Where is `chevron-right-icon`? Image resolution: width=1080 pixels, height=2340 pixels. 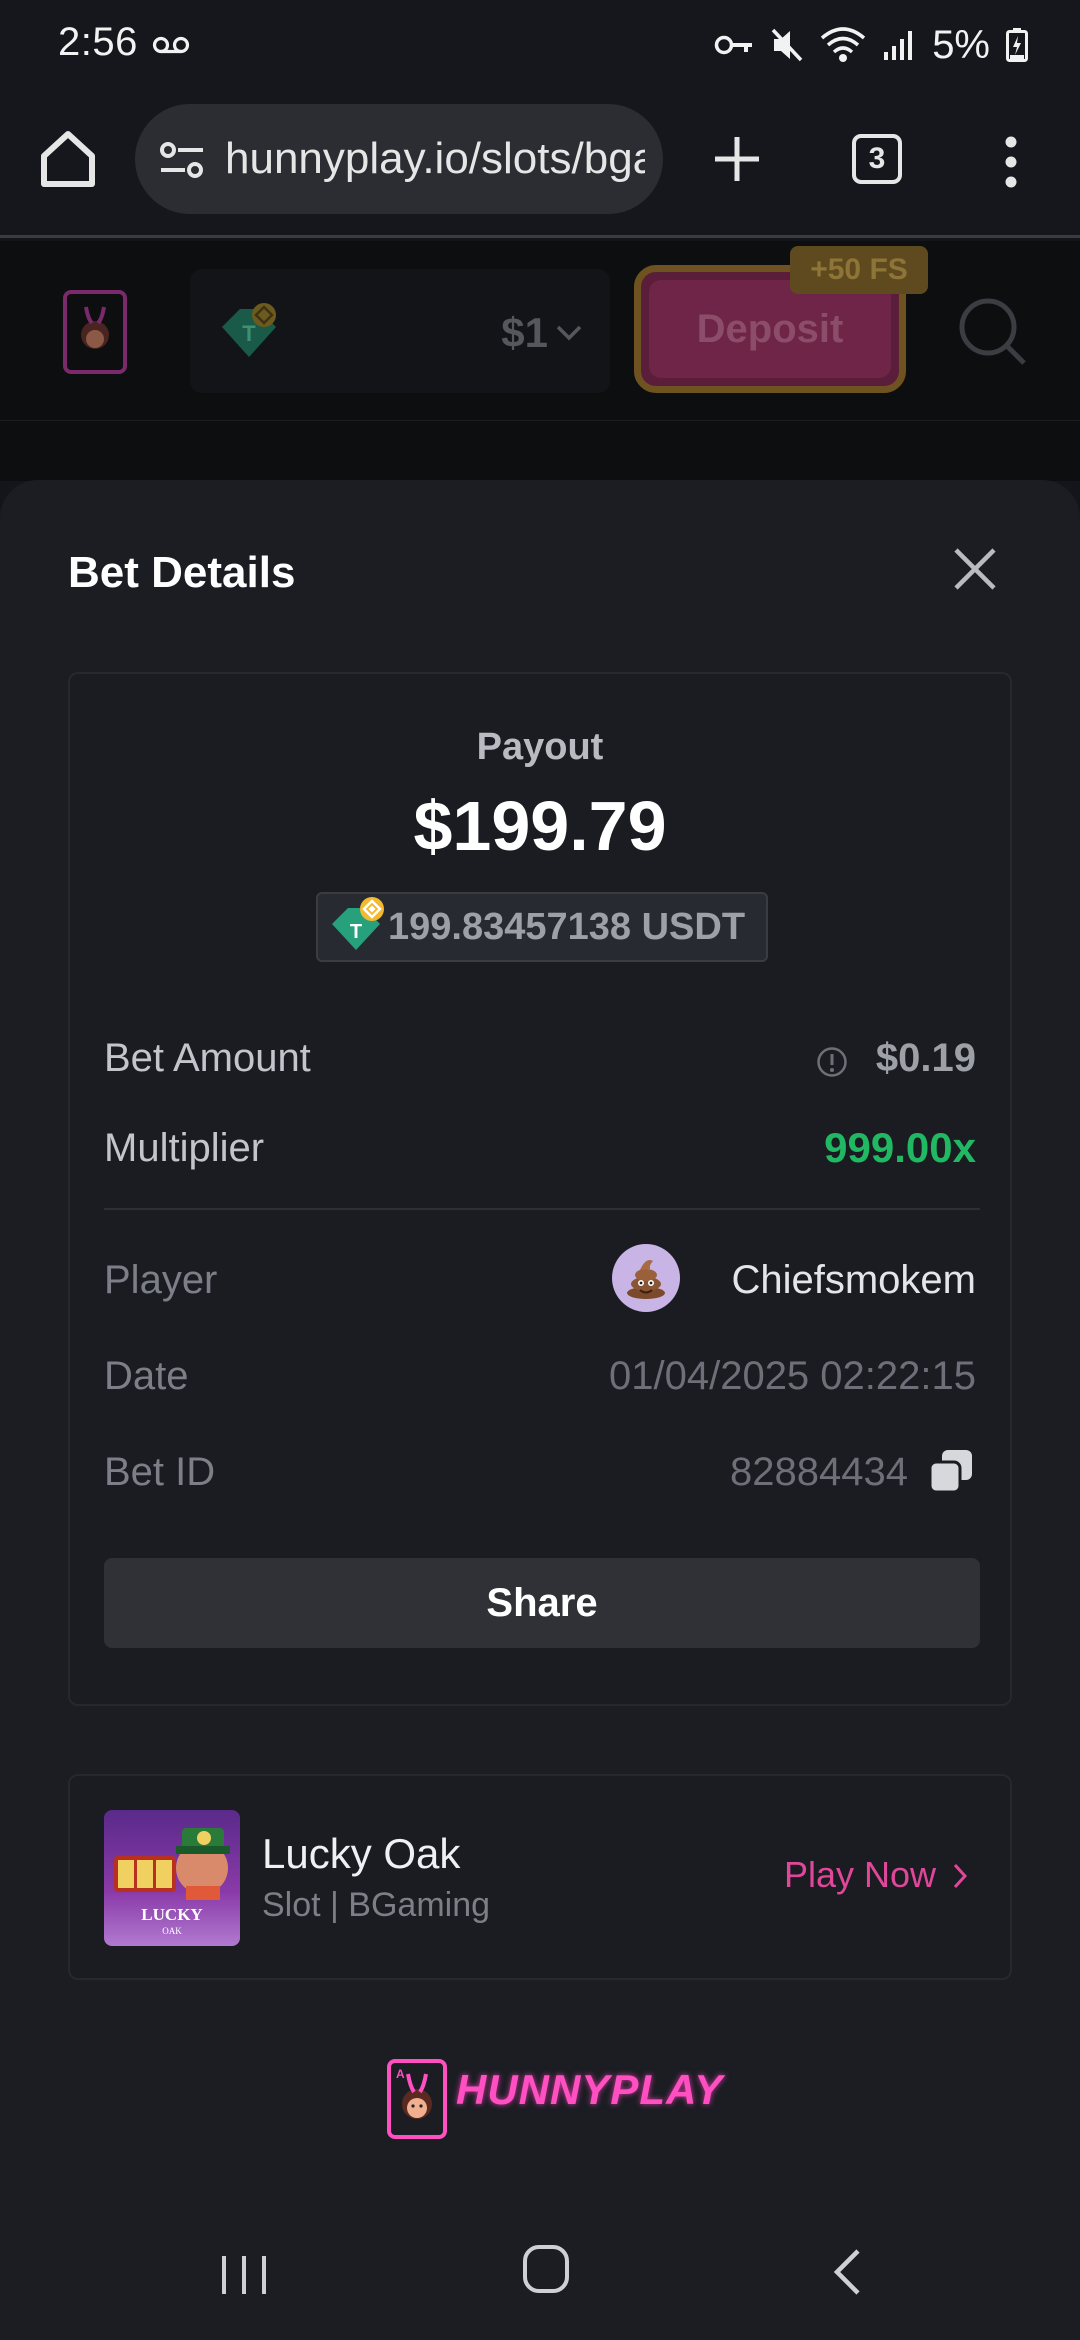 chevron-right-icon is located at coordinates (960, 1876).